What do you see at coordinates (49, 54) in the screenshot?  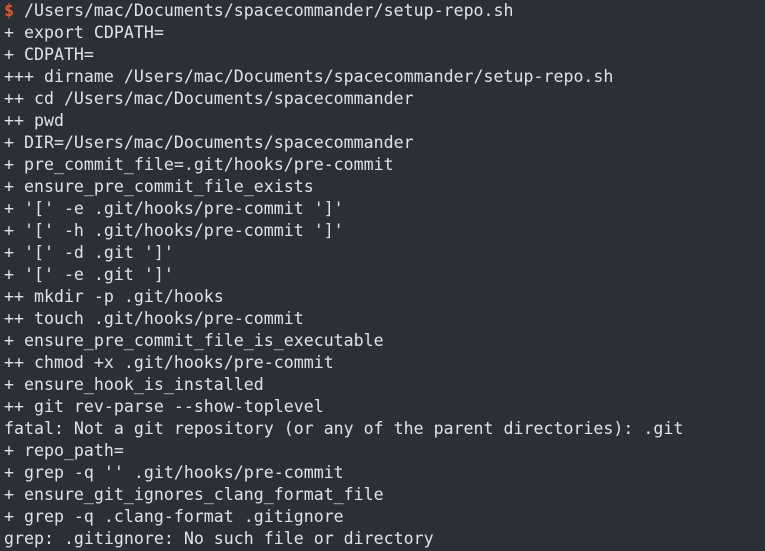 I see `output-line: + CDPATH=` at bounding box center [49, 54].